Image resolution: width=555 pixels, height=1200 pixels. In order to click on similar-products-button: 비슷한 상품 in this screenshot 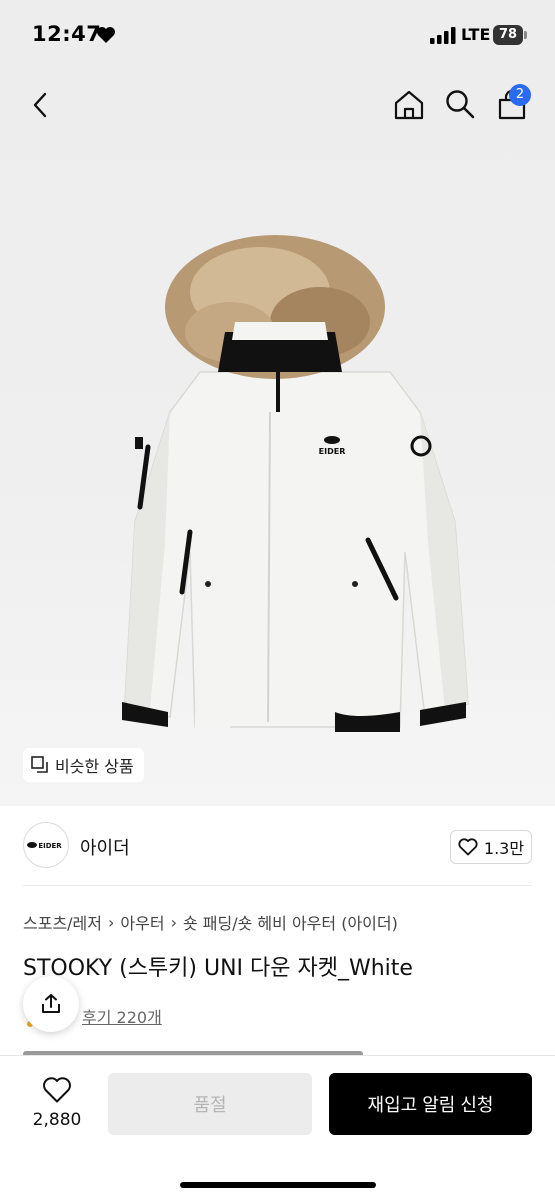, I will do `click(83, 765)`.